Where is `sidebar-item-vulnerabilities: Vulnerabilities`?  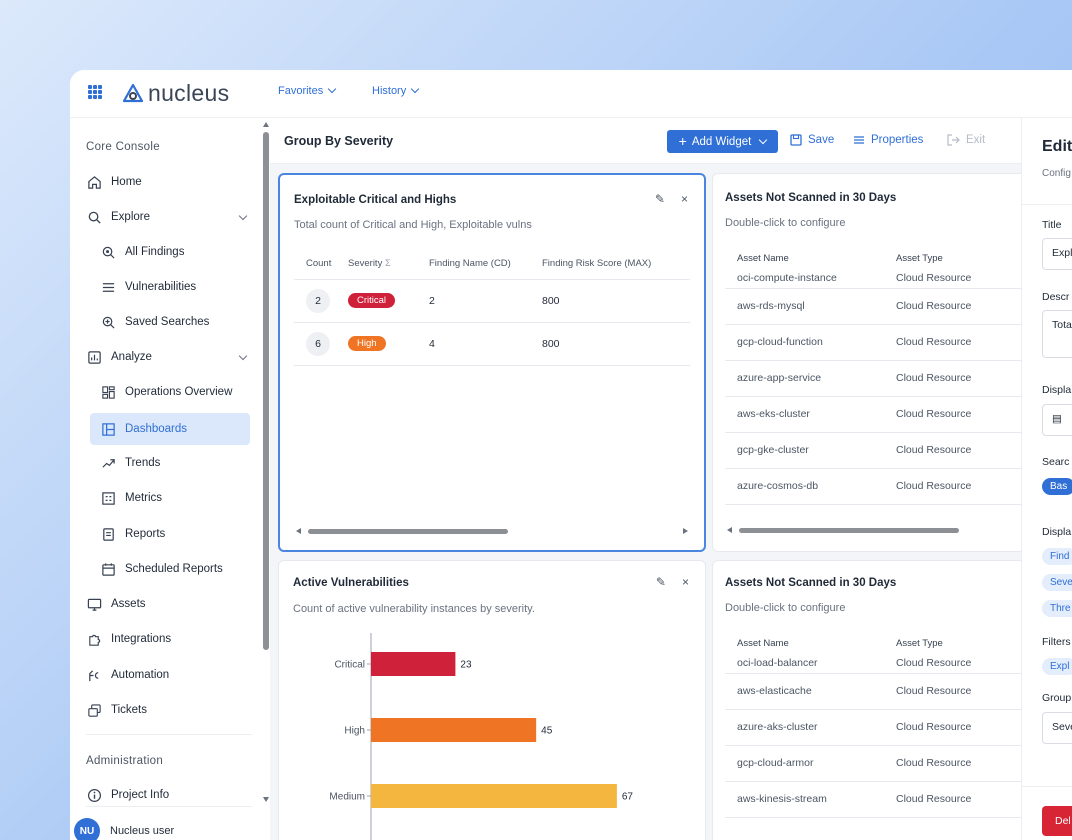
sidebar-item-vulnerabilities: Vulnerabilities is located at coordinates (170, 287).